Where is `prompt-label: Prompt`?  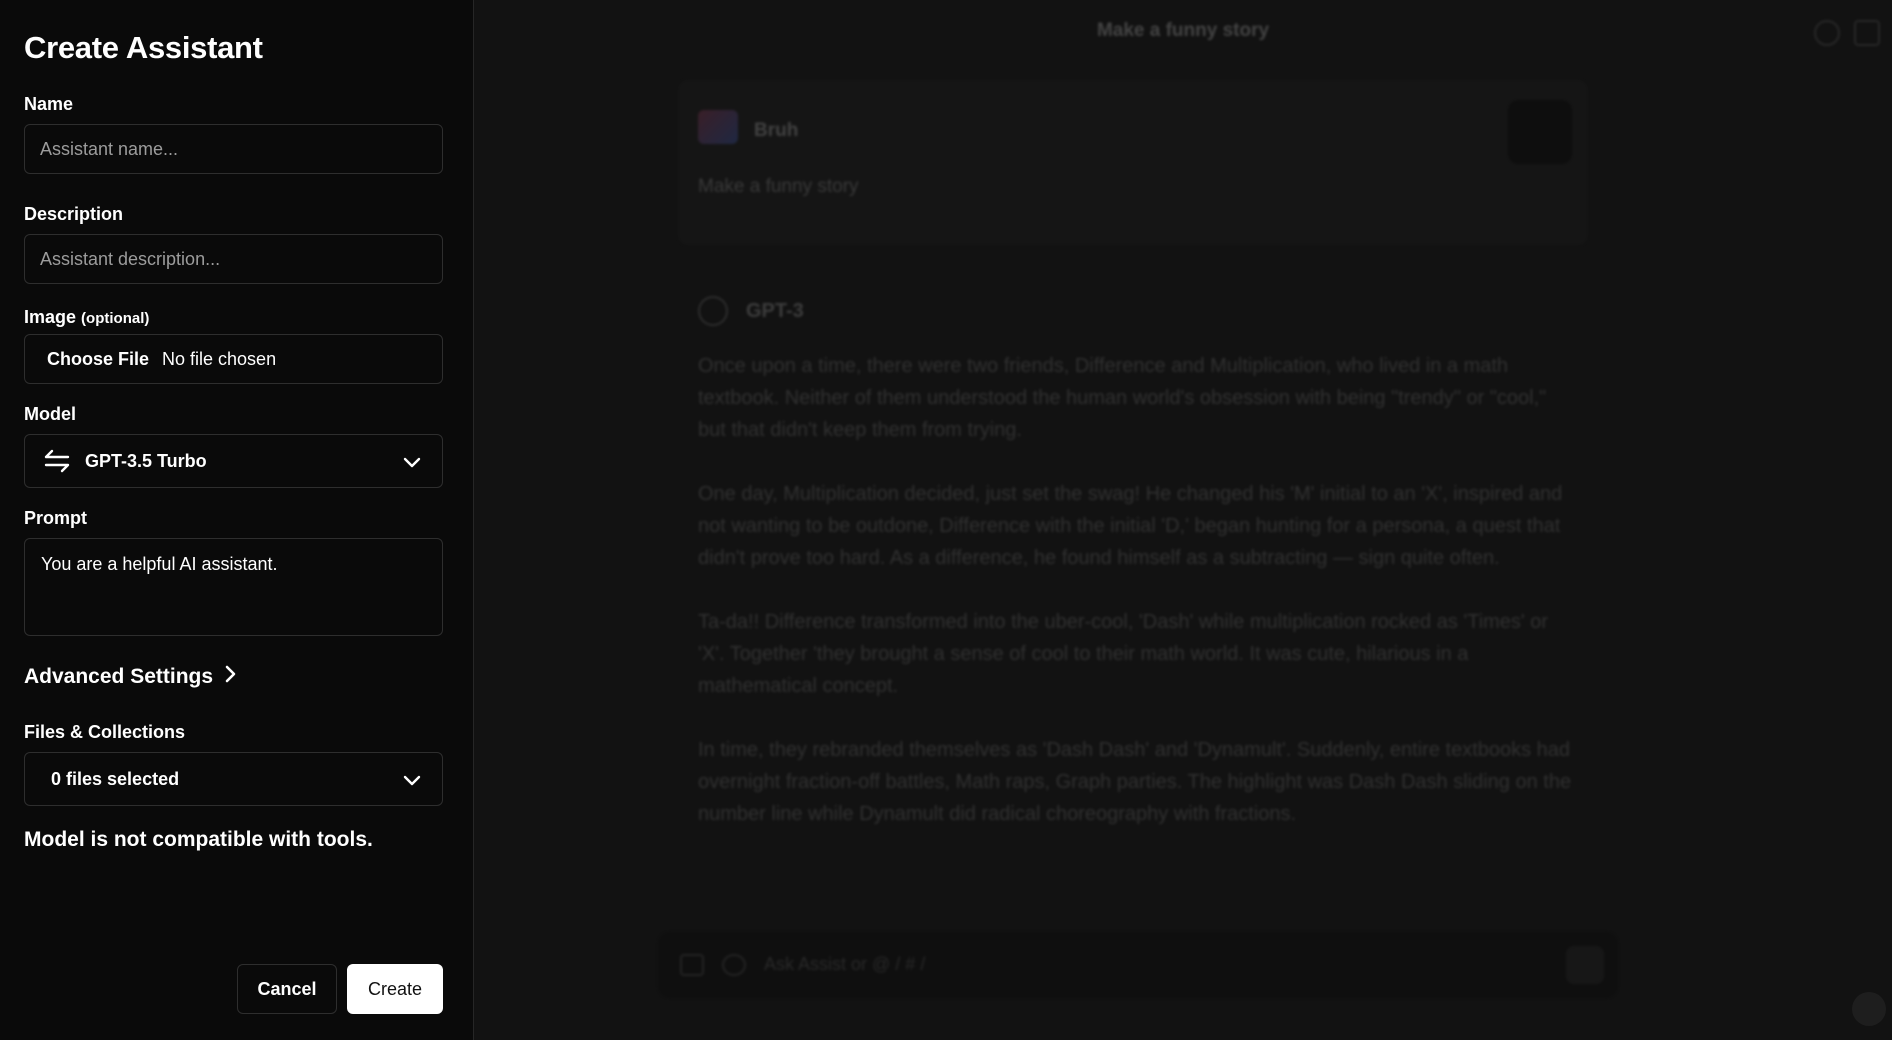
prompt-label: Prompt is located at coordinates (55, 518).